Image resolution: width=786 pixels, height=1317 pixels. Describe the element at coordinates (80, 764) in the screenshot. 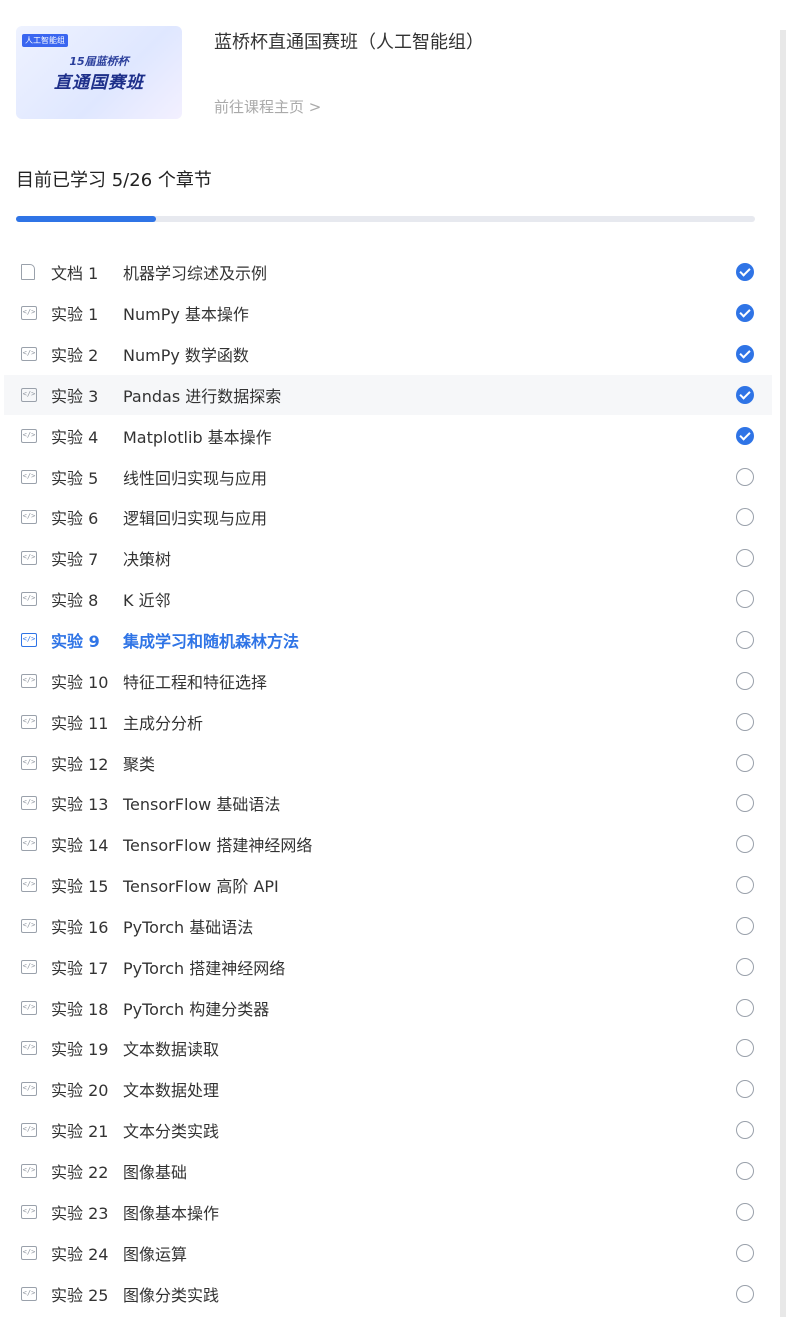

I see `chapter-kind: 实验 12` at that location.